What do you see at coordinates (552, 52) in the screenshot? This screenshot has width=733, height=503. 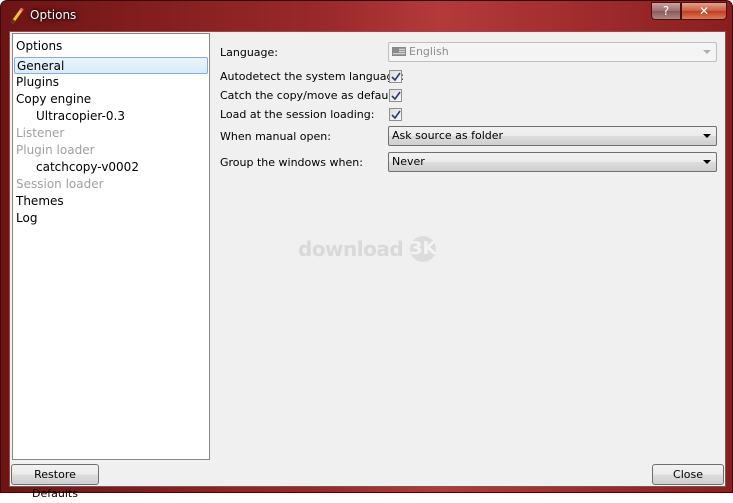 I see `language-select: English` at bounding box center [552, 52].